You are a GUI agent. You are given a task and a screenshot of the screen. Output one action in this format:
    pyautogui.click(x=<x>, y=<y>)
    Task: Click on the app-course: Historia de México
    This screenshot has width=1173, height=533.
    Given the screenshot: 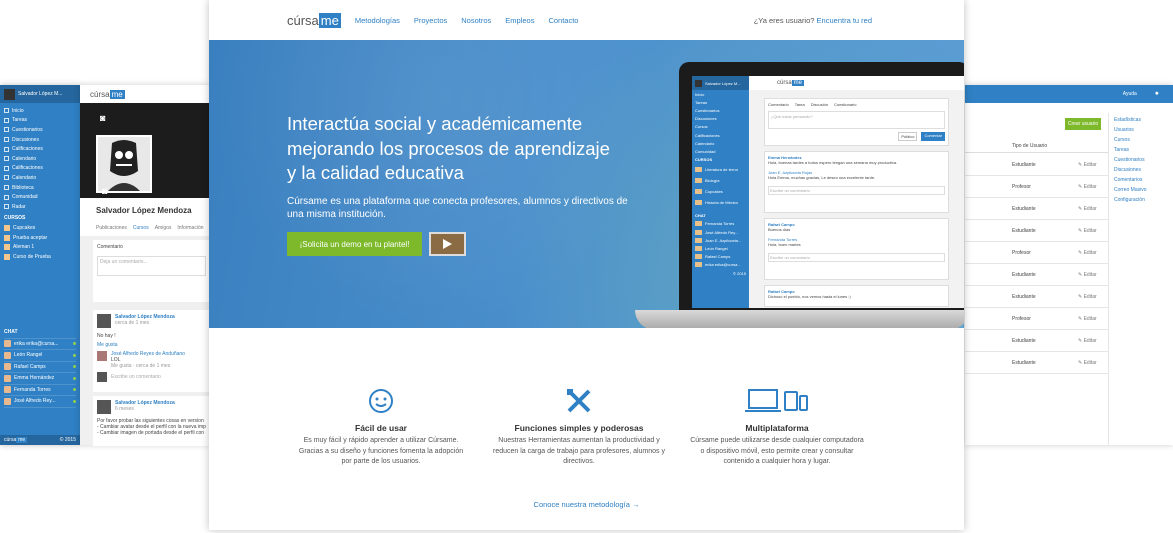 What is the action you would take?
    pyautogui.click(x=720, y=202)
    